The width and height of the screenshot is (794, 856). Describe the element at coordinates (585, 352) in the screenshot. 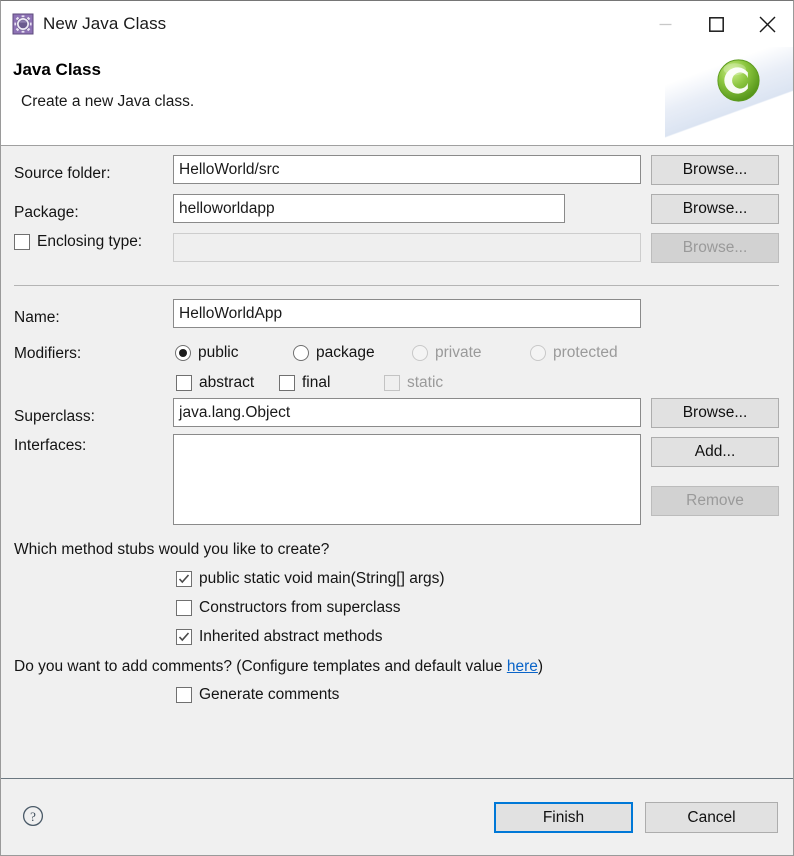

I see `modifier-label-protected: protected` at that location.